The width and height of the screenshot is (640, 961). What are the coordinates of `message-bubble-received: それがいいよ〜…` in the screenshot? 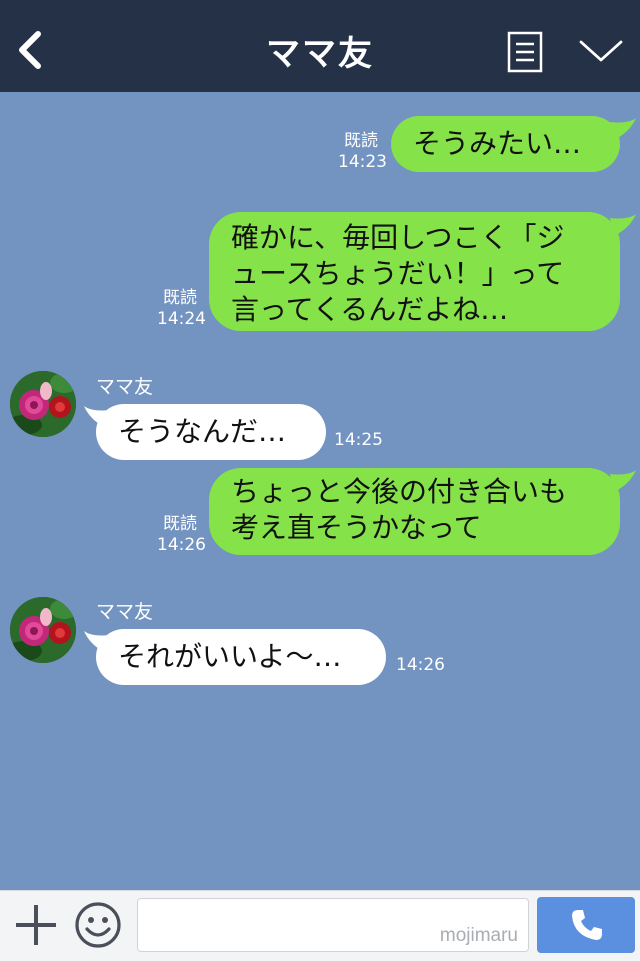 It's located at (241, 657).